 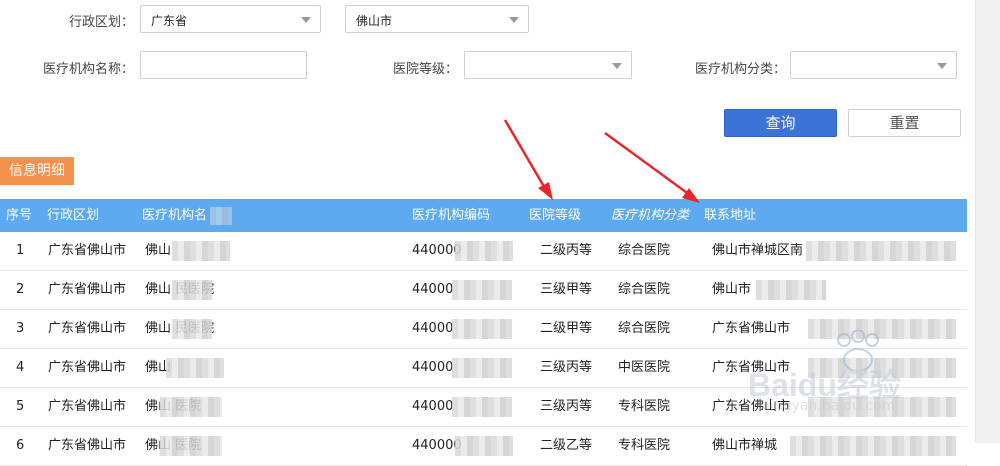 What do you see at coordinates (831, 406) in the screenshot?
I see `watermark-url: jingyan.baidu.com` at bounding box center [831, 406].